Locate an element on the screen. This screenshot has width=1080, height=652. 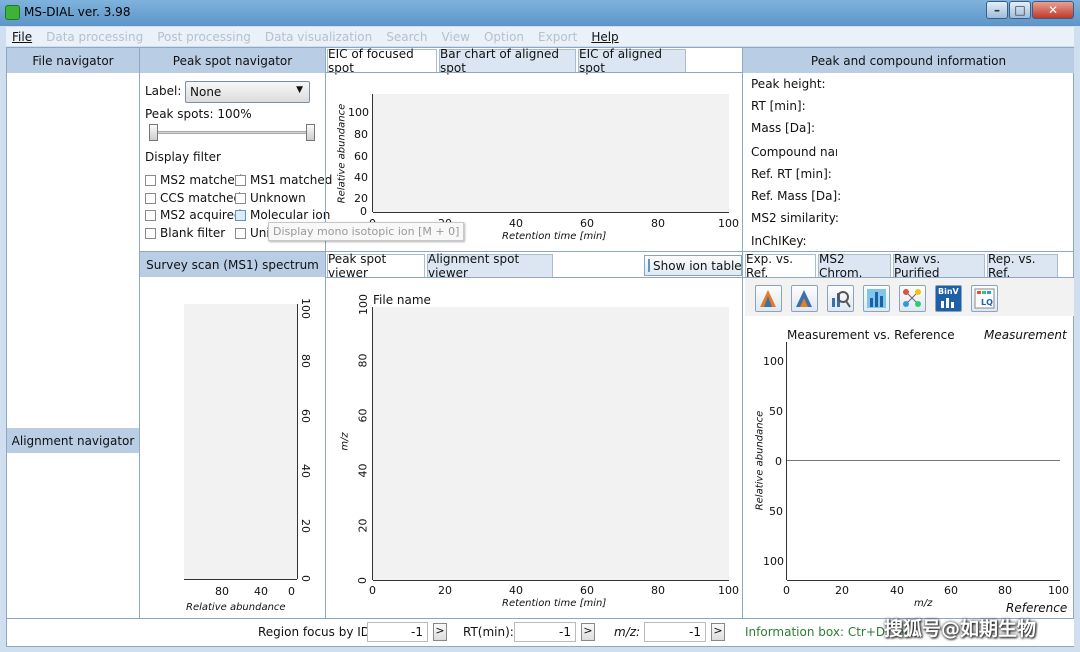
menu-view: View is located at coordinates (455, 37).